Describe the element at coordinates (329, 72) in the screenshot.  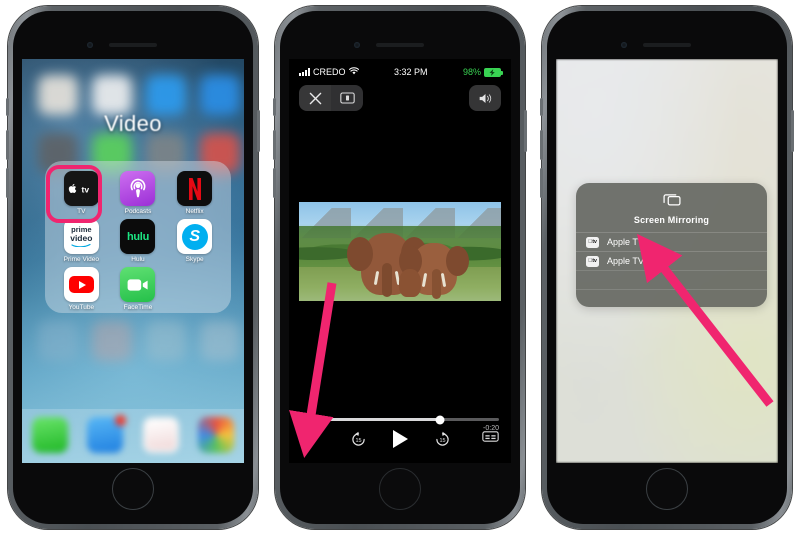
I see `carrier-label: CREDO` at that location.